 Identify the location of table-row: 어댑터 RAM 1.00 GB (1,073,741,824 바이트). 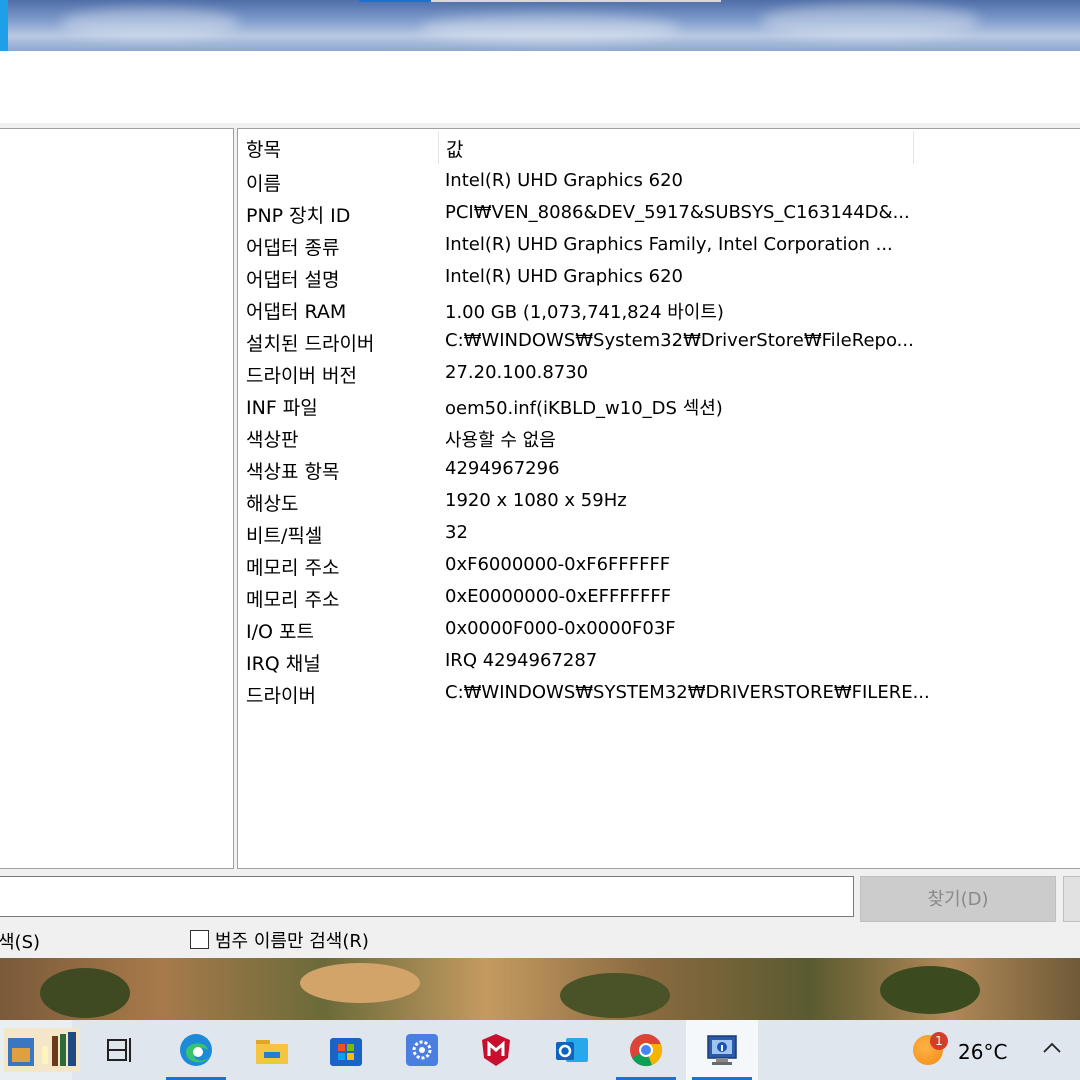
(659, 311).